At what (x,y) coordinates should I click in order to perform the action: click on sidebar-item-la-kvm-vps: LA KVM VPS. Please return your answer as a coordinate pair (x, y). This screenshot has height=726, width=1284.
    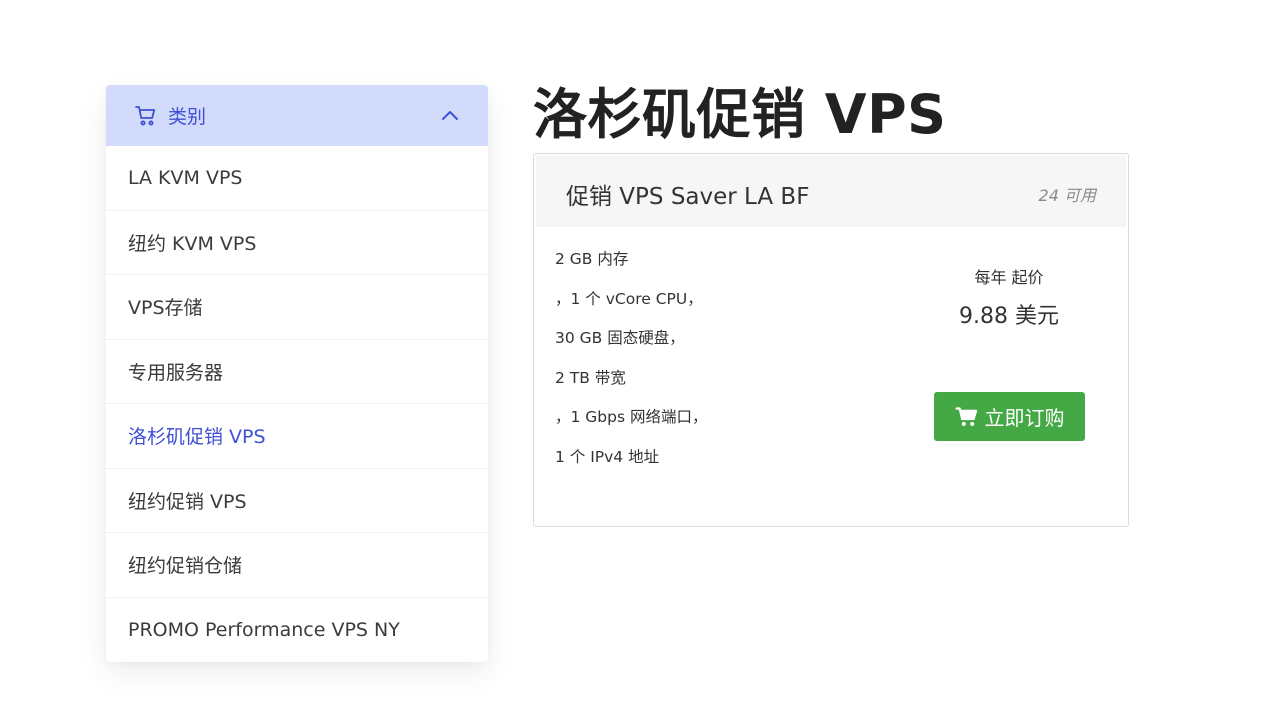
    Looking at the image, I should click on (297, 178).